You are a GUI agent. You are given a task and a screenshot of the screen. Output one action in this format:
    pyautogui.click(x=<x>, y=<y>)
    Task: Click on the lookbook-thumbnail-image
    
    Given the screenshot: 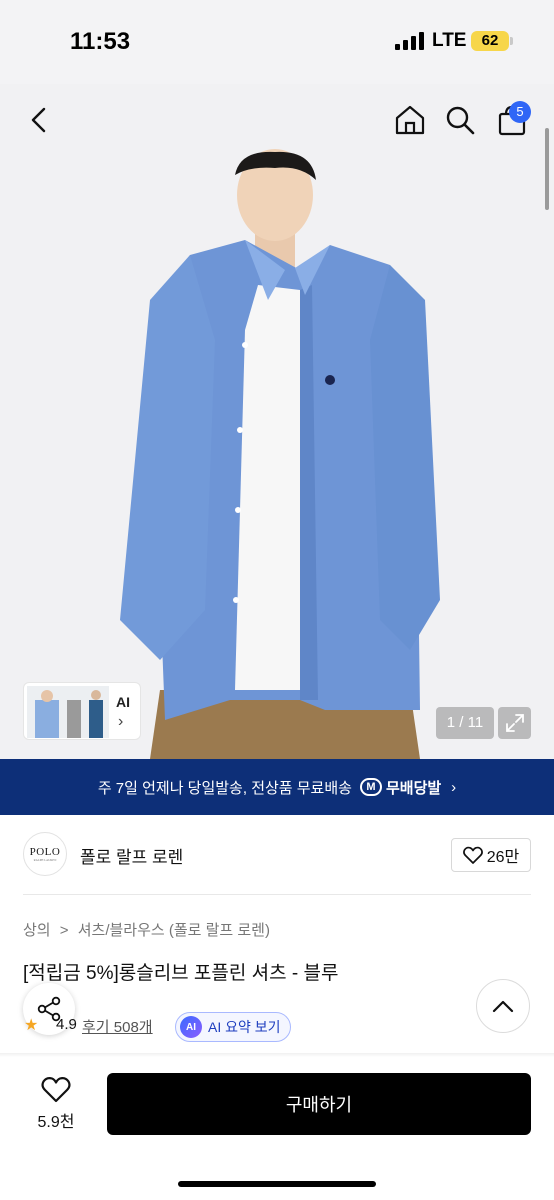 What is the action you would take?
    pyautogui.click(x=68, y=712)
    